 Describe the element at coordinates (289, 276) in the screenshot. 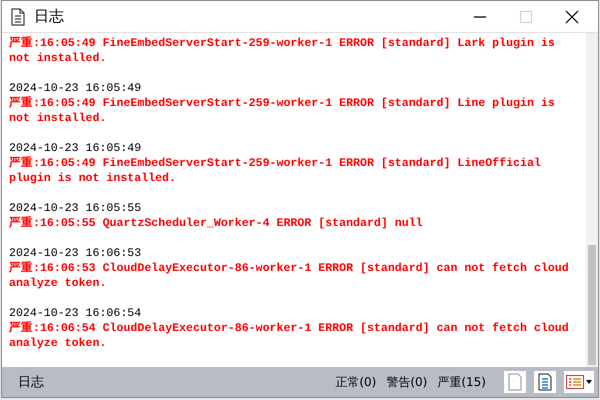

I see `log-message: 严重:16:06:53 CloudDelayExecutor-86-worker-1 ERROR [standard] can not fetch cloud analyze token.` at that location.